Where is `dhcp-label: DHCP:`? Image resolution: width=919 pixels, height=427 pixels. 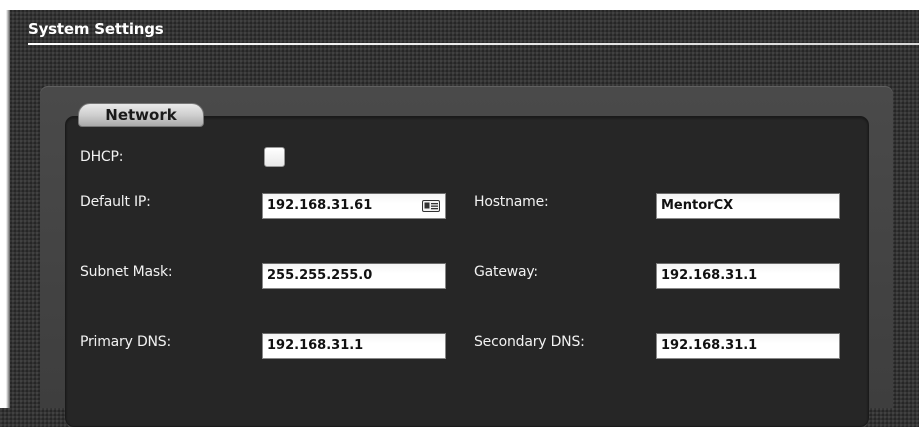
dhcp-label: DHCP: is located at coordinates (102, 157).